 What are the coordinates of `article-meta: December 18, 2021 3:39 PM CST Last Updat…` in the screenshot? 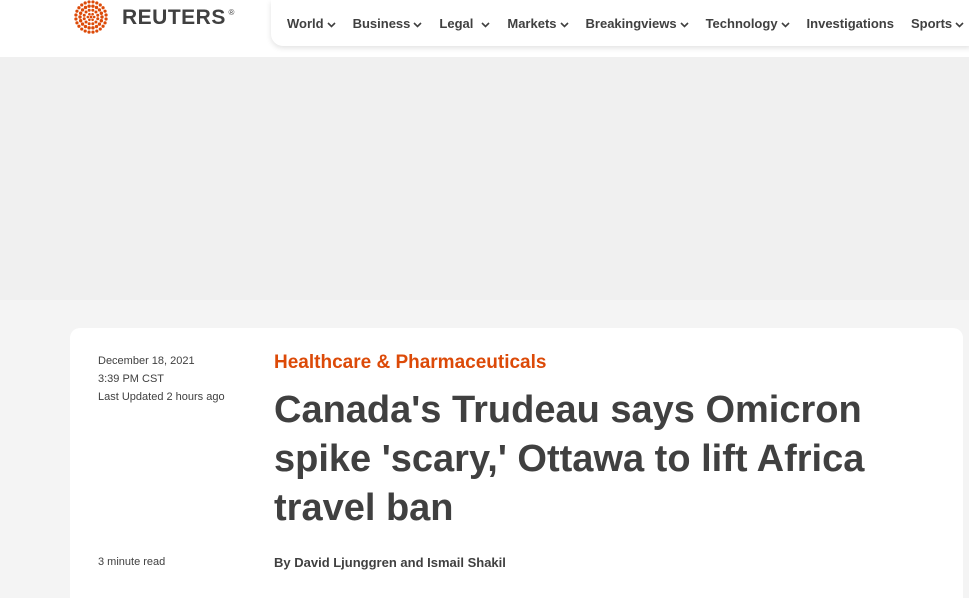 It's located at (161, 379).